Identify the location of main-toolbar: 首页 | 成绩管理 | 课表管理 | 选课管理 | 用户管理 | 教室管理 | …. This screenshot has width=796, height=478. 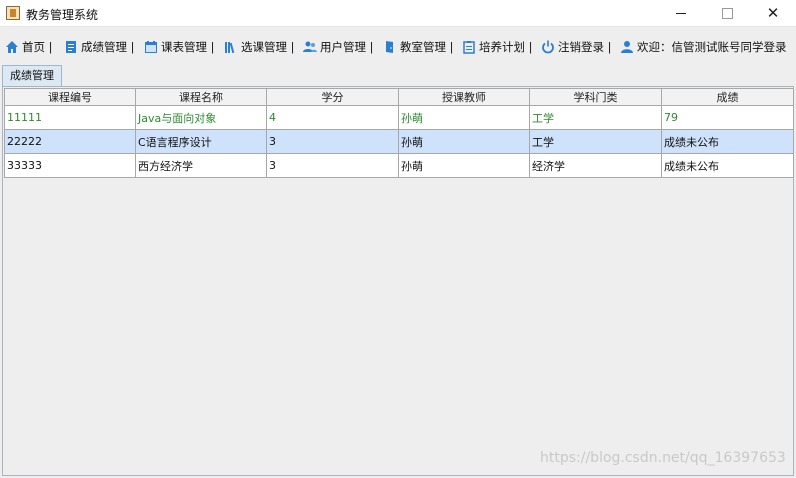
(398, 47).